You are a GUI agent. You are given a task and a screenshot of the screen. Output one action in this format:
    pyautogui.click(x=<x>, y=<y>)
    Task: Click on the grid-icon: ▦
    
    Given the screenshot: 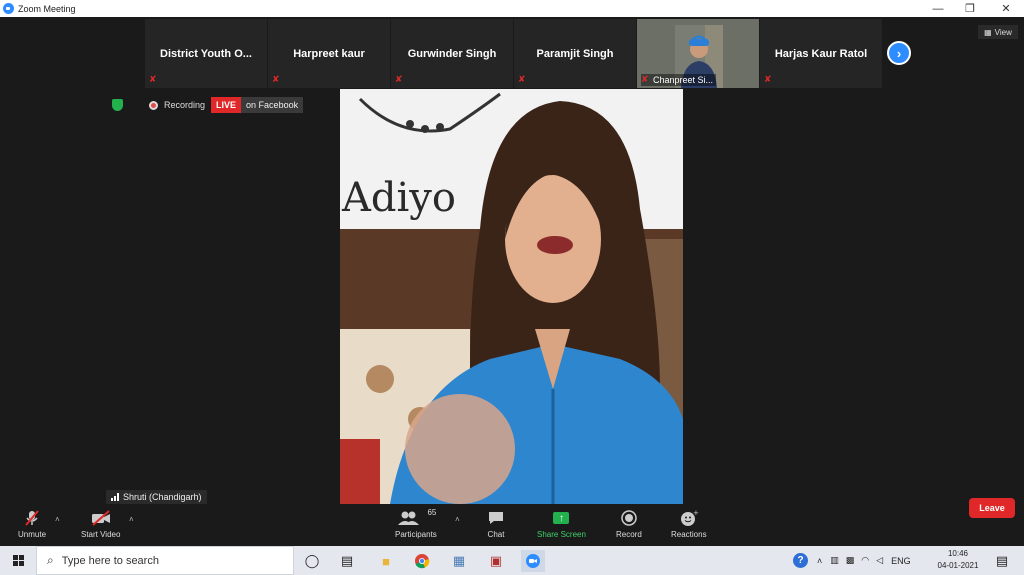 What is the action you would take?
    pyautogui.click(x=988, y=32)
    